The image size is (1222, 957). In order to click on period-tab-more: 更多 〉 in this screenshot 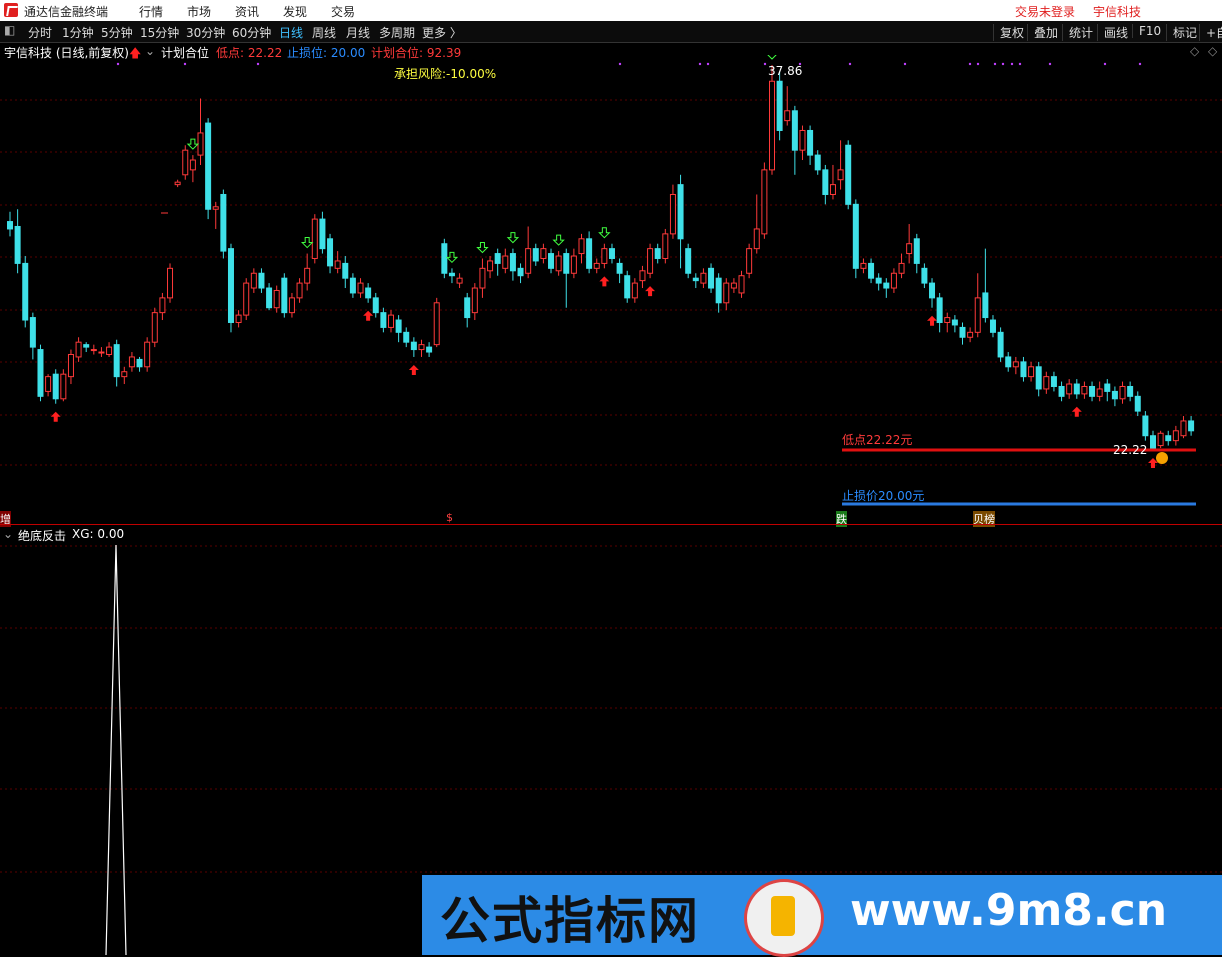, I will do `click(442, 32)`.